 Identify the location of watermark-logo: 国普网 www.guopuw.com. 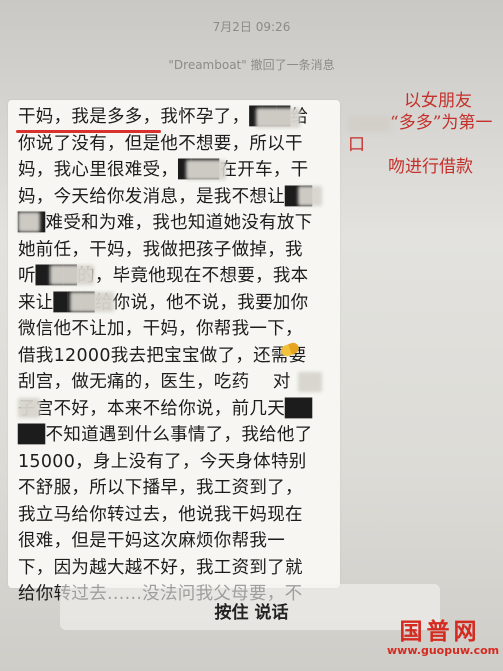
(443, 634).